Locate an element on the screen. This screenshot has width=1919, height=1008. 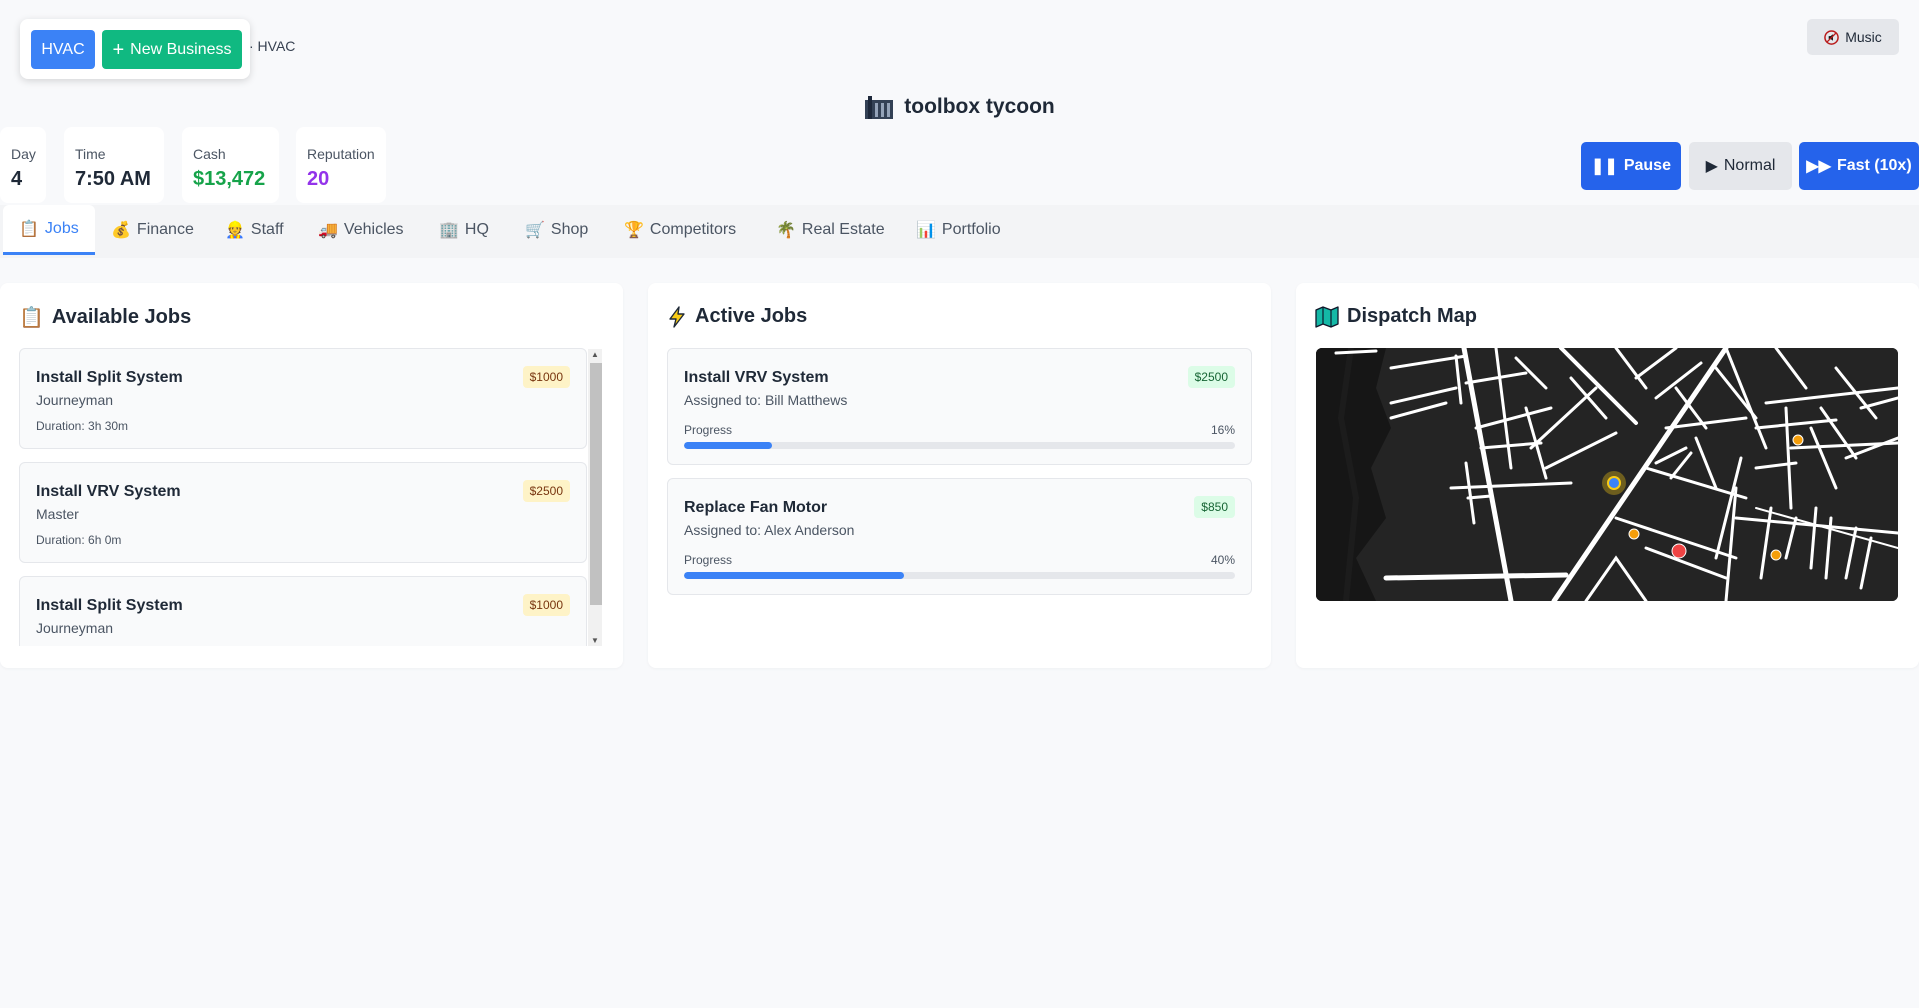
cart-icon: 🛒 is located at coordinates (535, 230).